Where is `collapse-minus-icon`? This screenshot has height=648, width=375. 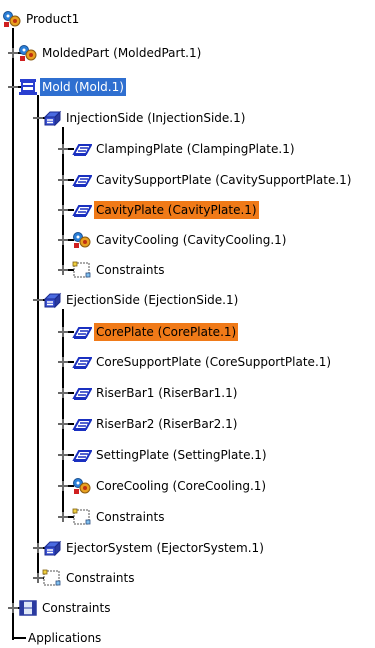 collapse-minus-icon is located at coordinates (13, 87).